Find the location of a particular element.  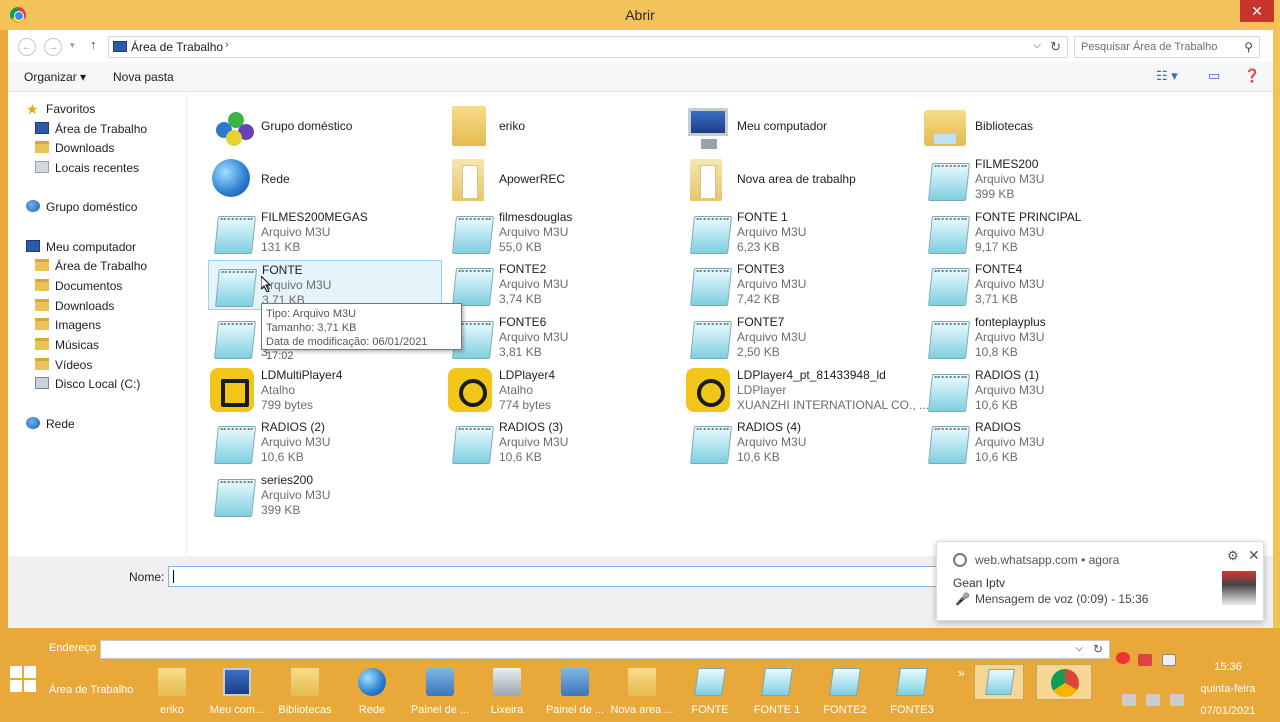

taskbar-shortcut: Lixeira is located at coordinates (507, 692).